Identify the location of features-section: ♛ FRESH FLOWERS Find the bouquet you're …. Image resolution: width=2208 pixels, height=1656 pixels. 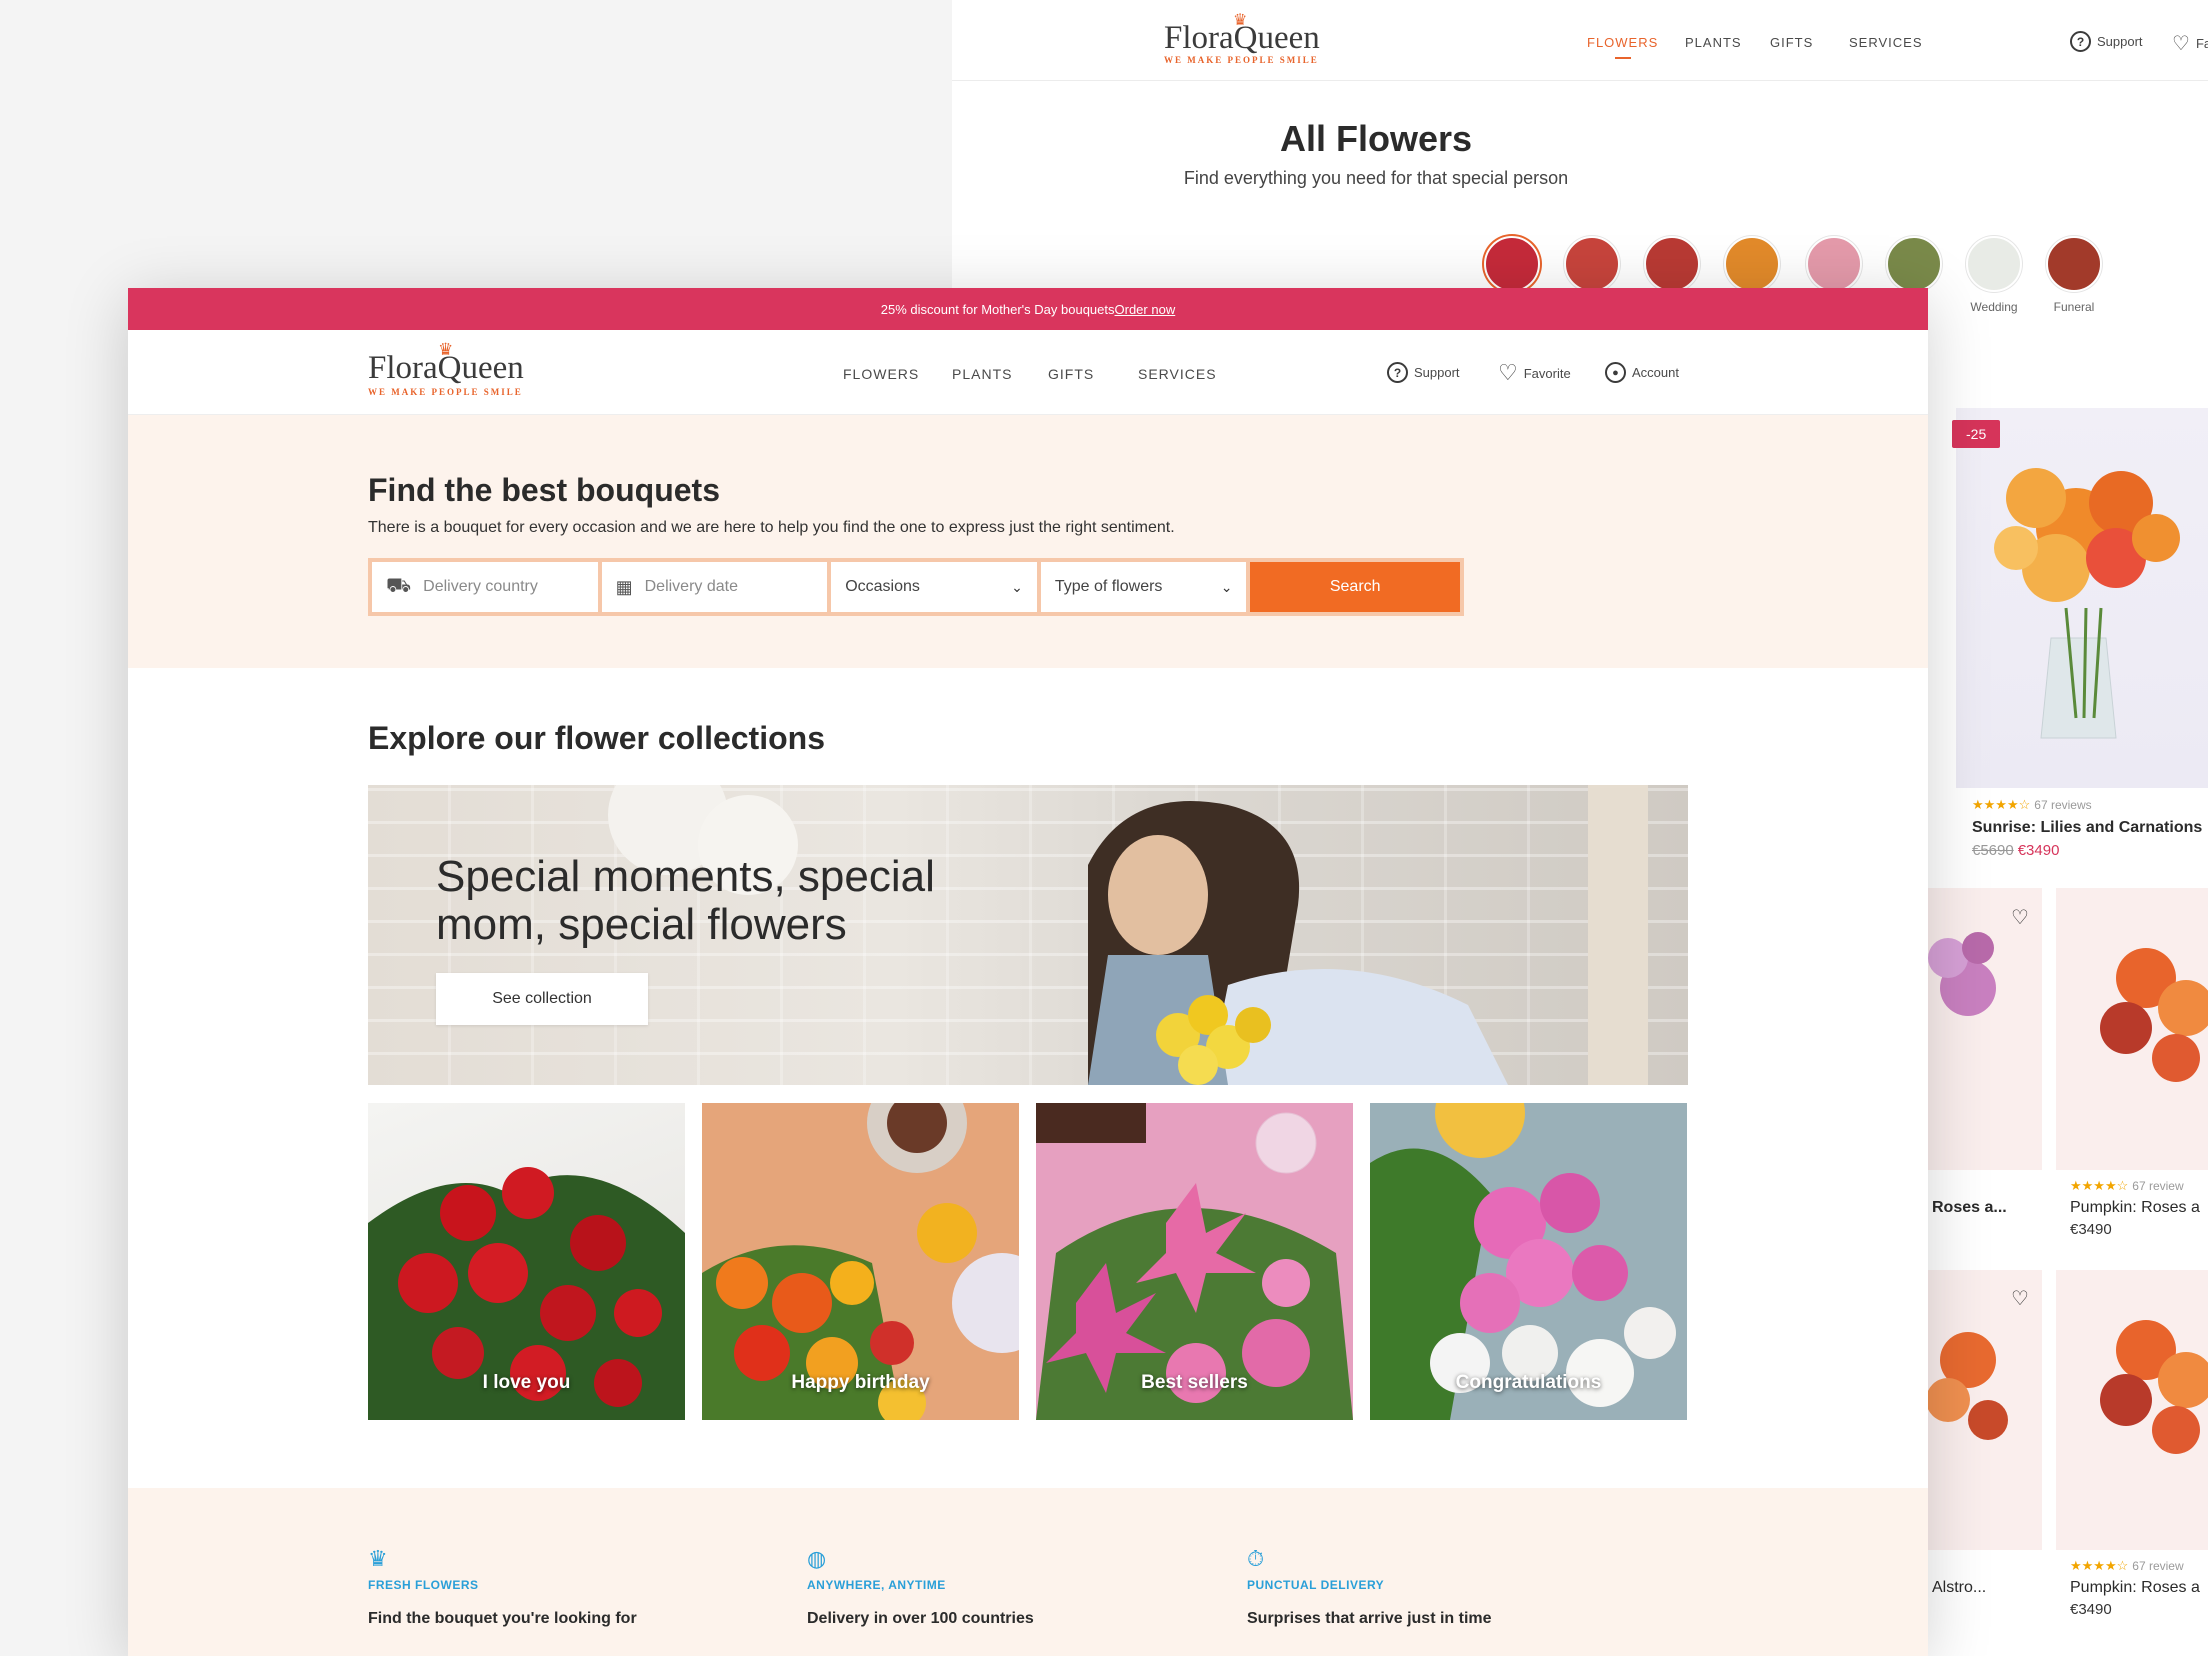
(1028, 1572).